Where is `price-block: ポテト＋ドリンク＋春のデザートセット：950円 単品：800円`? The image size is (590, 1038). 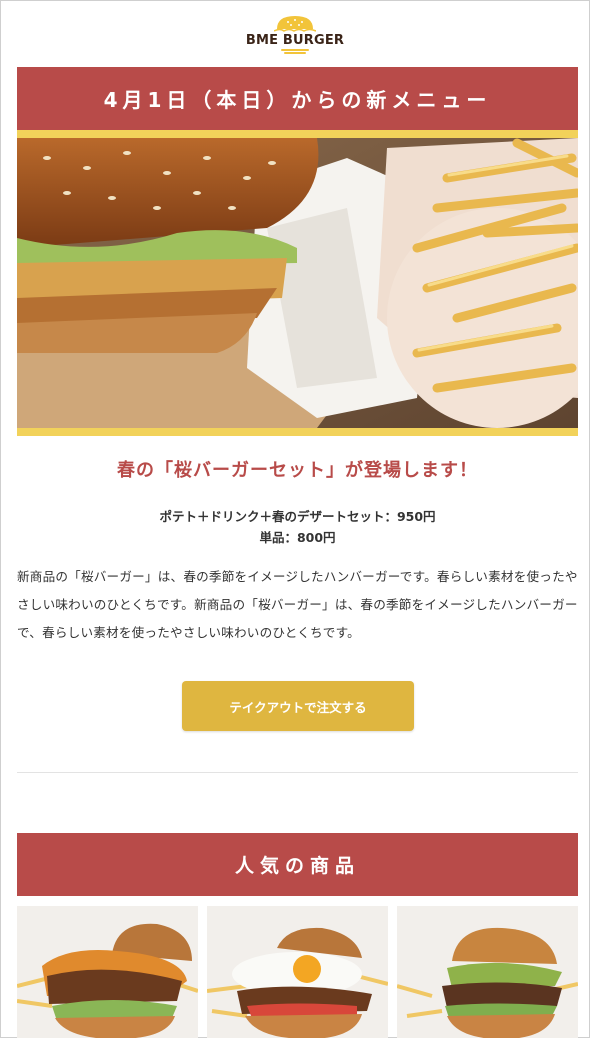 price-block: ポテト＋ドリンク＋春のデザートセット：950円 単品：800円 is located at coordinates (297, 527).